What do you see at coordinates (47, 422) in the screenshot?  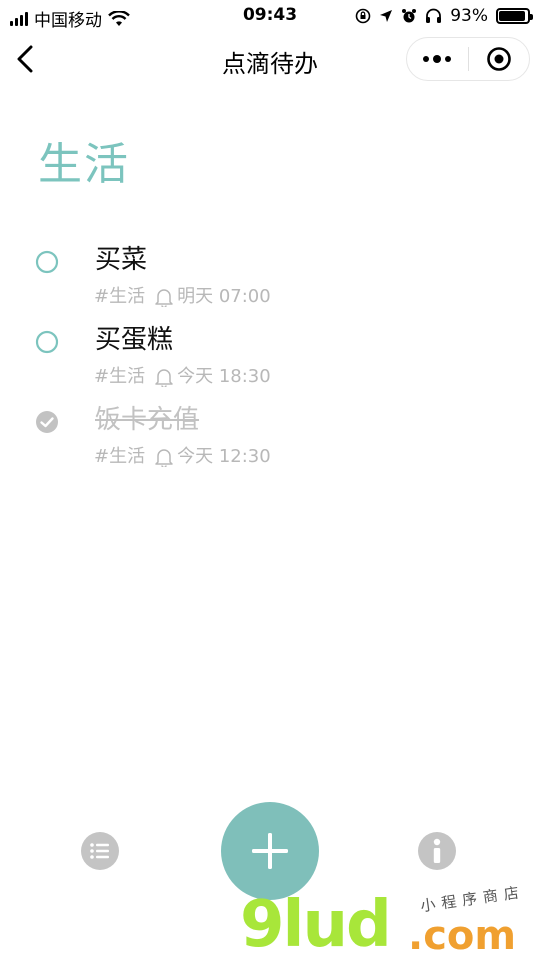 I see `checked-circle-icon` at bounding box center [47, 422].